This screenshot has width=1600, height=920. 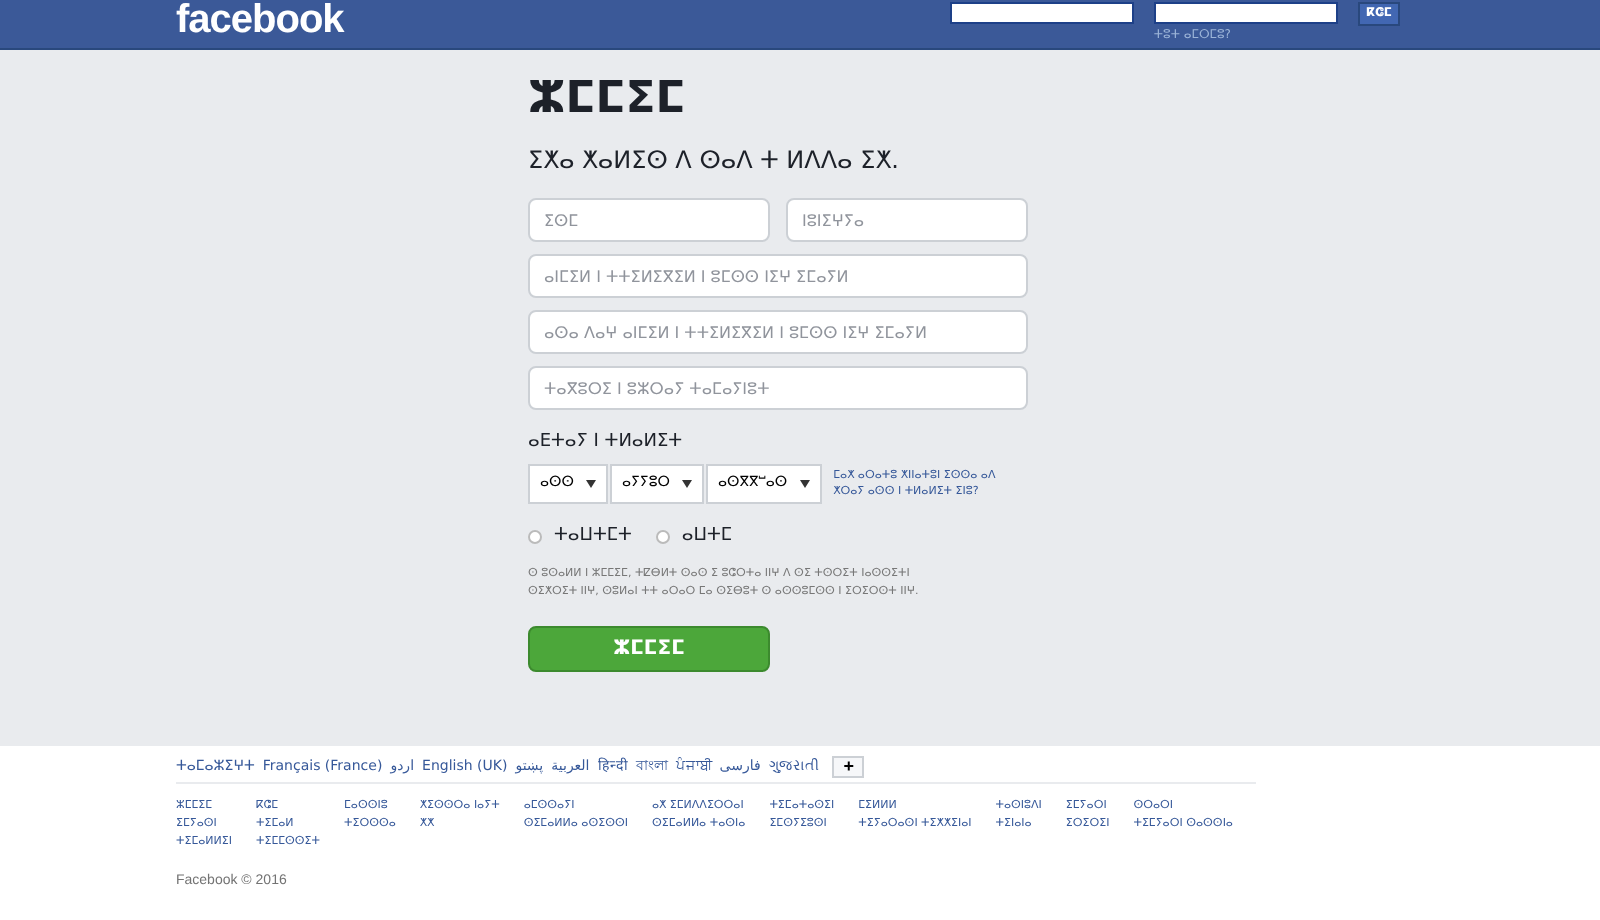 What do you see at coordinates (1245, 13) in the screenshot?
I see `password-field` at bounding box center [1245, 13].